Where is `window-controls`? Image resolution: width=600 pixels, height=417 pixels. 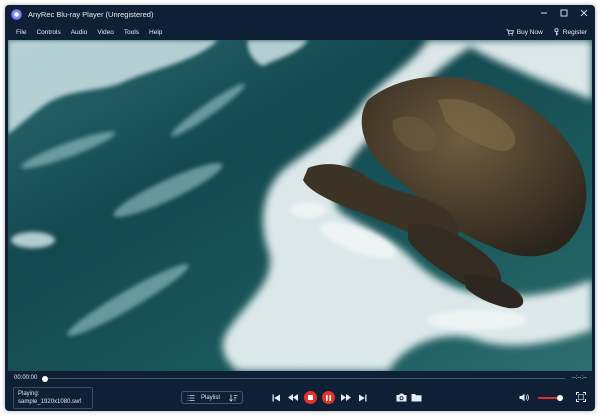
window-controls is located at coordinates (564, 13).